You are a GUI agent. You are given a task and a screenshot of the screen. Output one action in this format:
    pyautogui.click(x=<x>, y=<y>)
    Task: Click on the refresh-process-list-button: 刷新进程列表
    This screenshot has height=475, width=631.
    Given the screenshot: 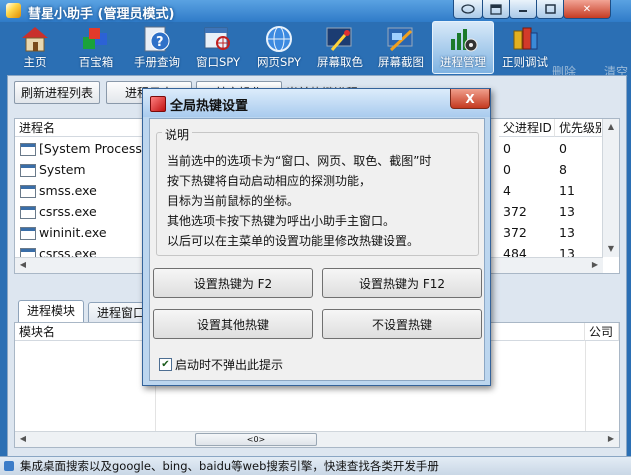 What is the action you would take?
    pyautogui.click(x=57, y=92)
    